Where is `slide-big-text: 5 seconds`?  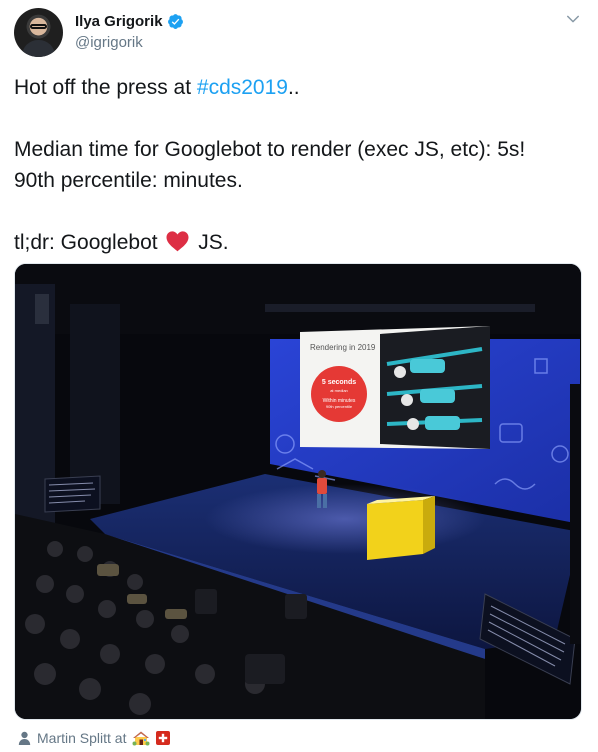
slide-big-text: 5 seconds is located at coordinates (339, 382).